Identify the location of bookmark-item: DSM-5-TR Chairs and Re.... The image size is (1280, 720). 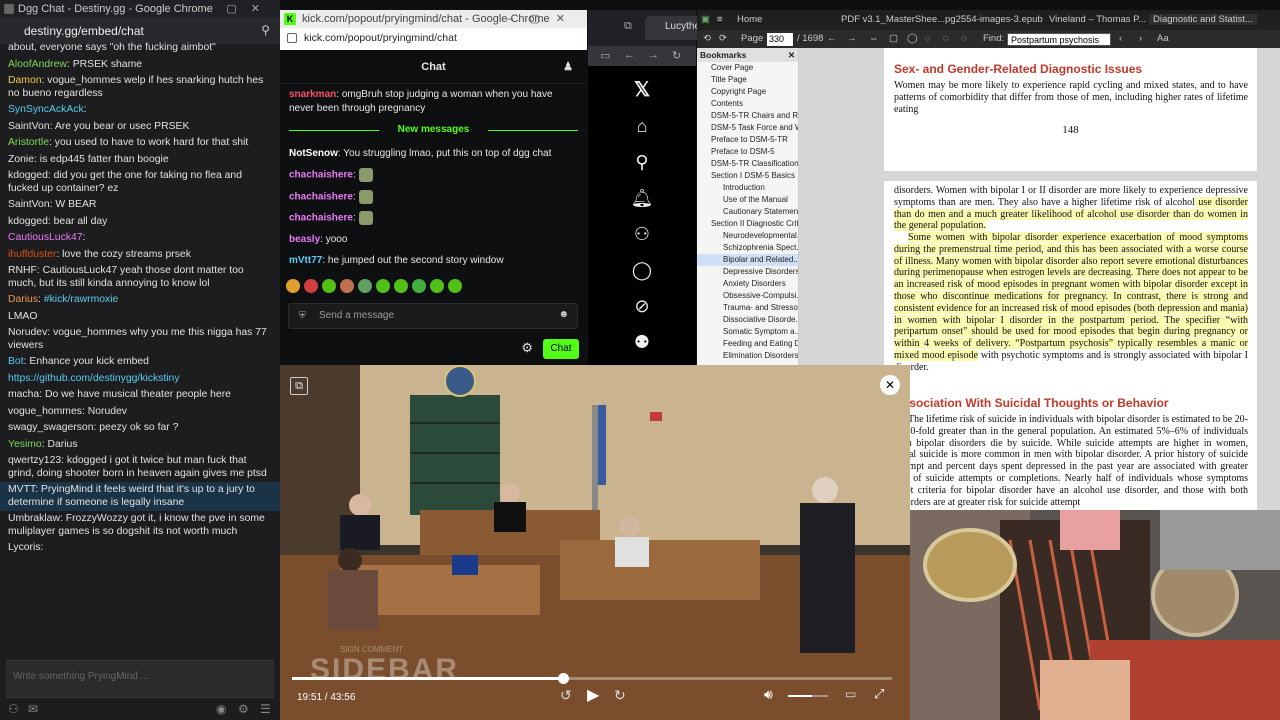
(747, 116).